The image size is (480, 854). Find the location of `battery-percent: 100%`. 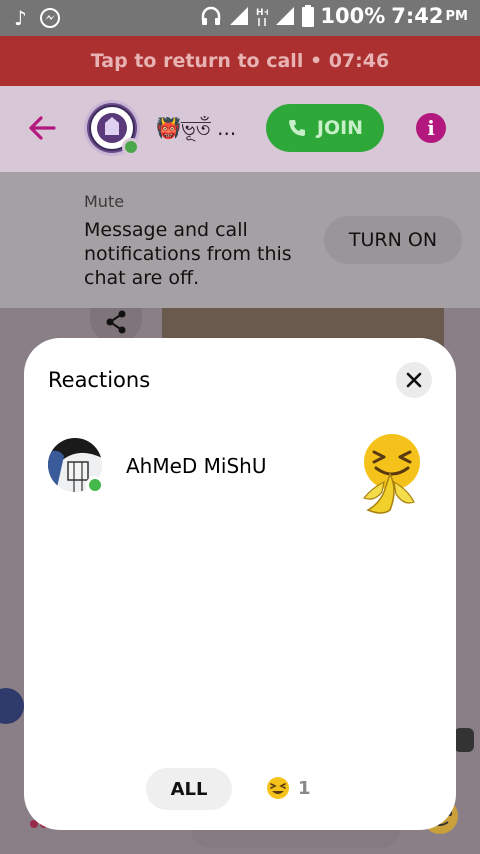

battery-percent: 100% is located at coordinates (353, 16).